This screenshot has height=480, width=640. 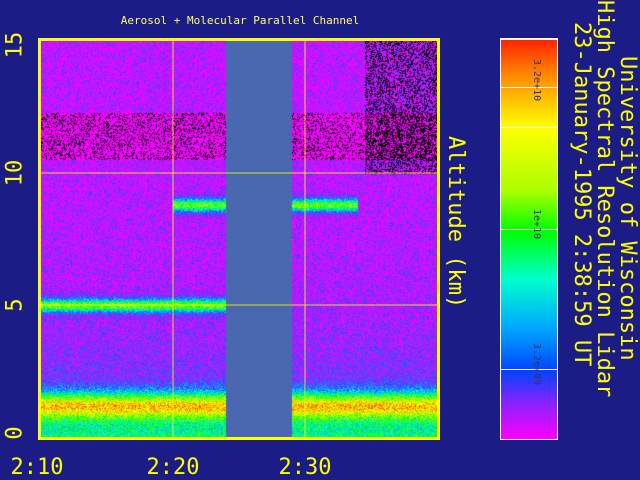 What do you see at coordinates (529, 239) in the screenshot?
I see `colorbar: 3.2e+10 1e+10 3.2e+09` at bounding box center [529, 239].